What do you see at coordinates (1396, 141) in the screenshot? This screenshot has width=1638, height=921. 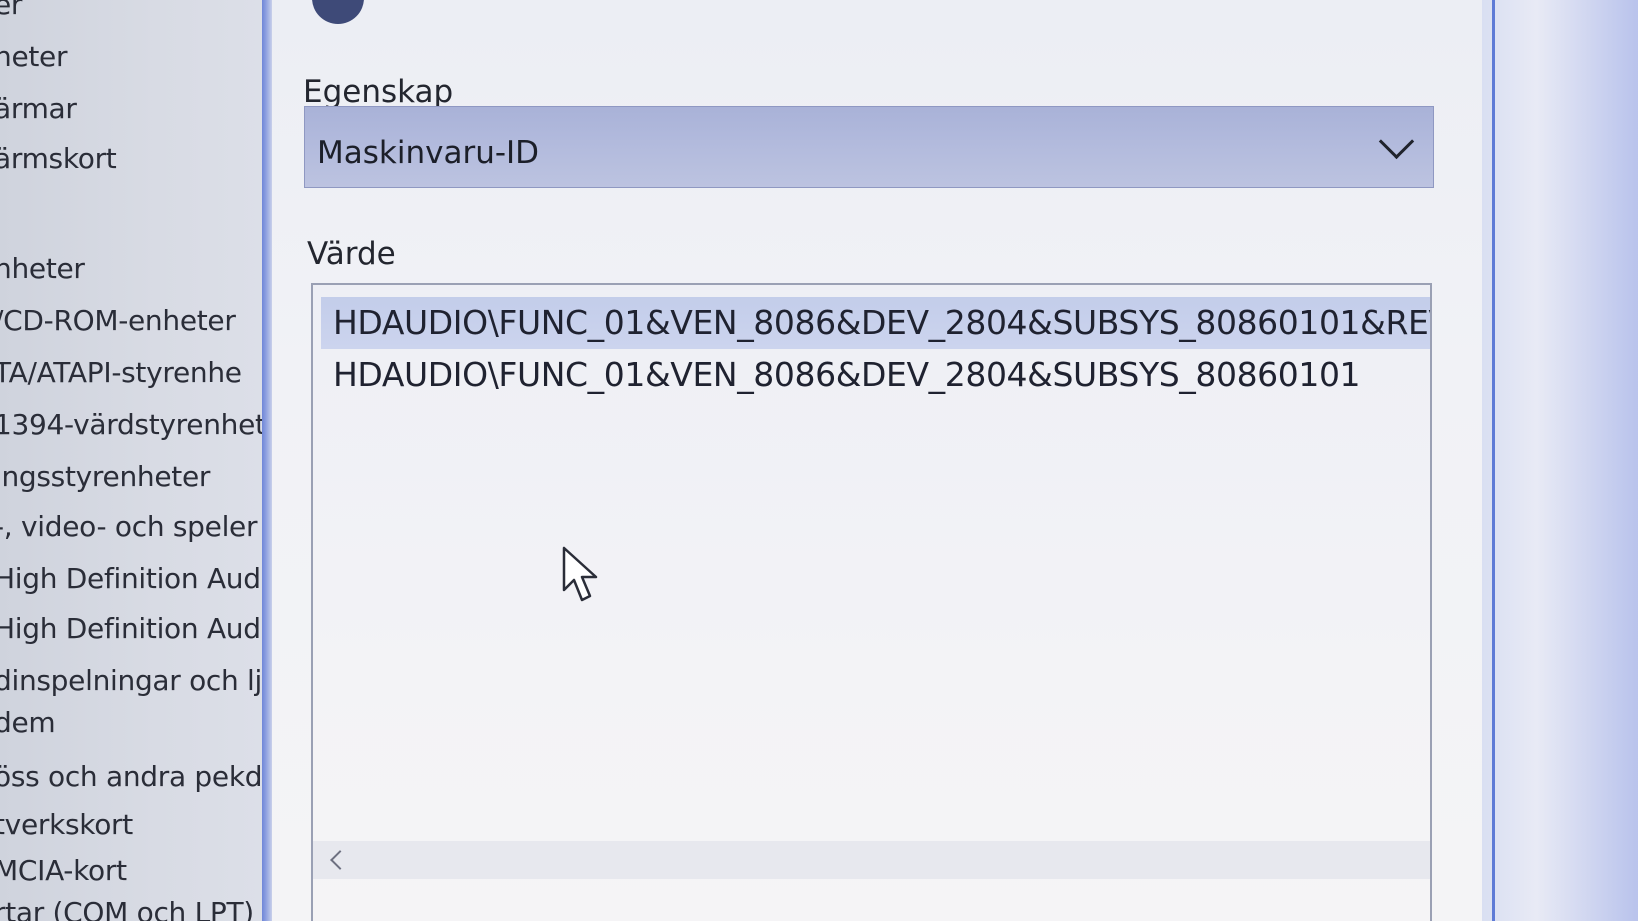 I see `chevron-down-icon` at bounding box center [1396, 141].